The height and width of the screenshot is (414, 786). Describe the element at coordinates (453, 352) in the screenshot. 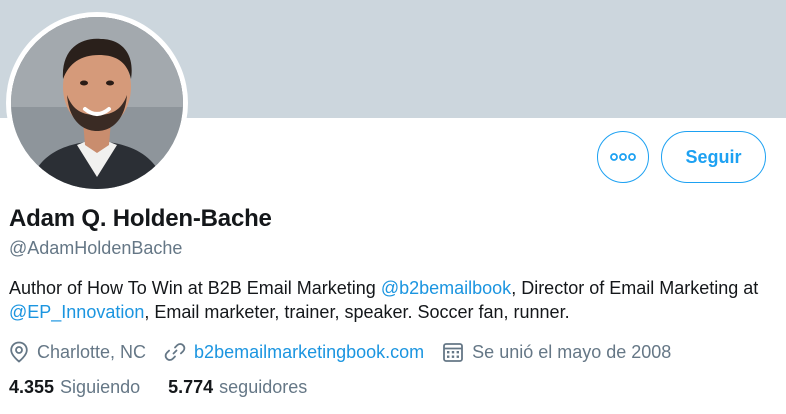

I see `calendar-icon` at that location.